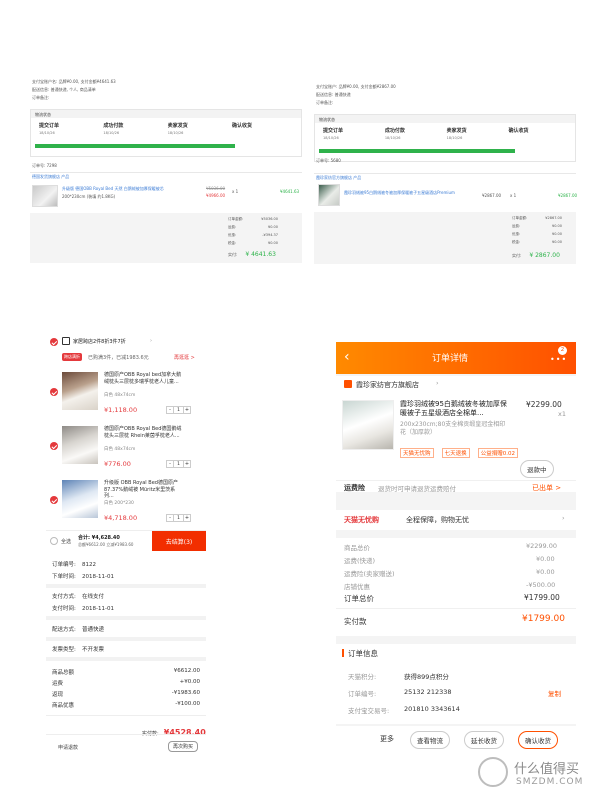 This screenshot has height=801, width=600. Describe the element at coordinates (113, 129) in the screenshot. I see `step-paid: 成功付款 18/10/26` at that location.